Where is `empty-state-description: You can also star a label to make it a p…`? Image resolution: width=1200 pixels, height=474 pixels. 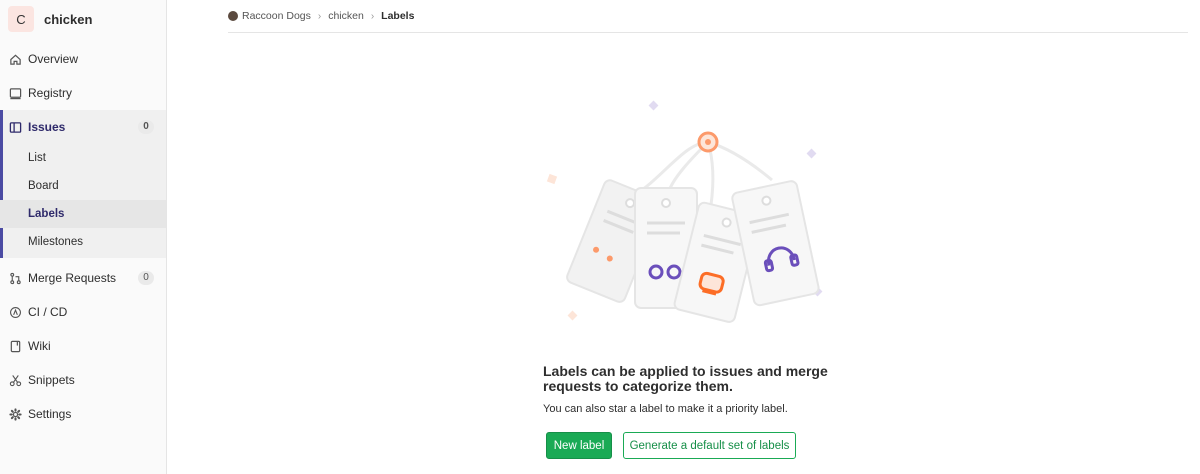
empty-state-description: You can also star a label to make it a p… is located at coordinates (665, 409).